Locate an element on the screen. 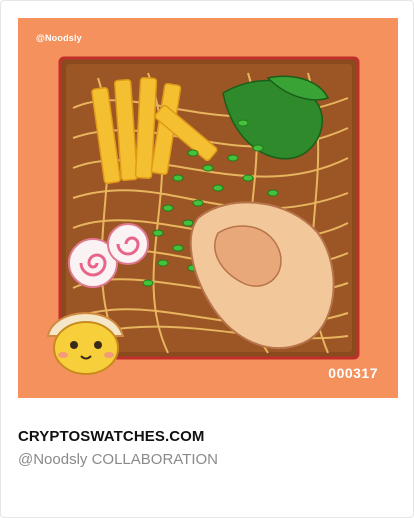 The width and height of the screenshot is (414, 518). artwork-watermark-handle: @Noodsly is located at coordinates (59, 38).